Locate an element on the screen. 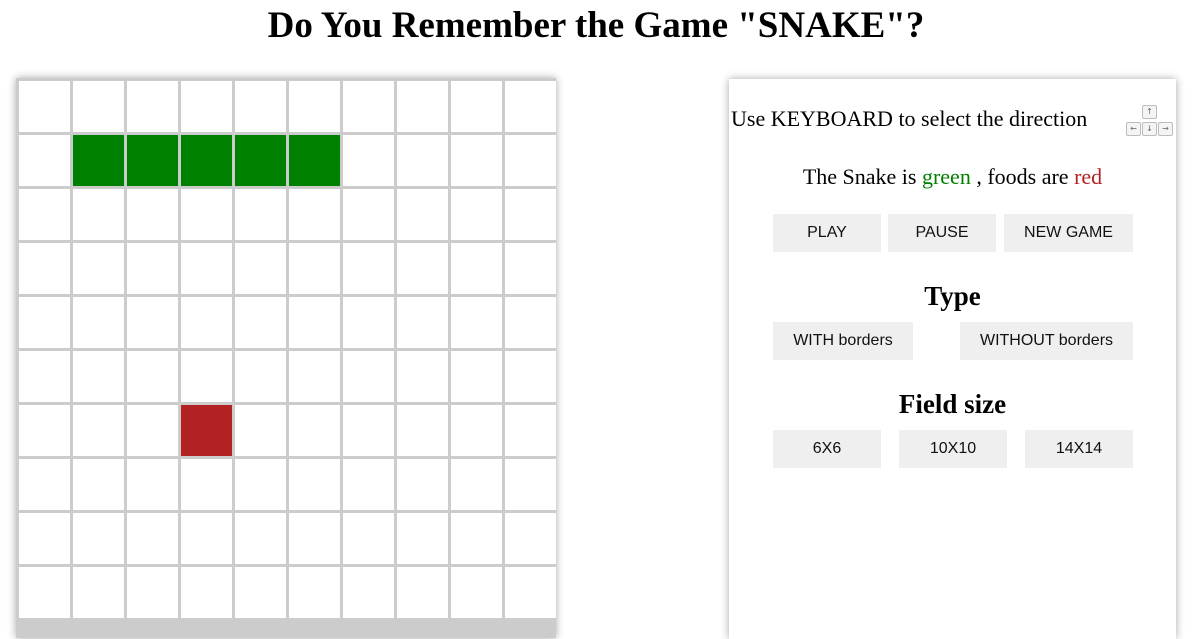  arrow-left-key-icon: ← is located at coordinates (1133, 129).